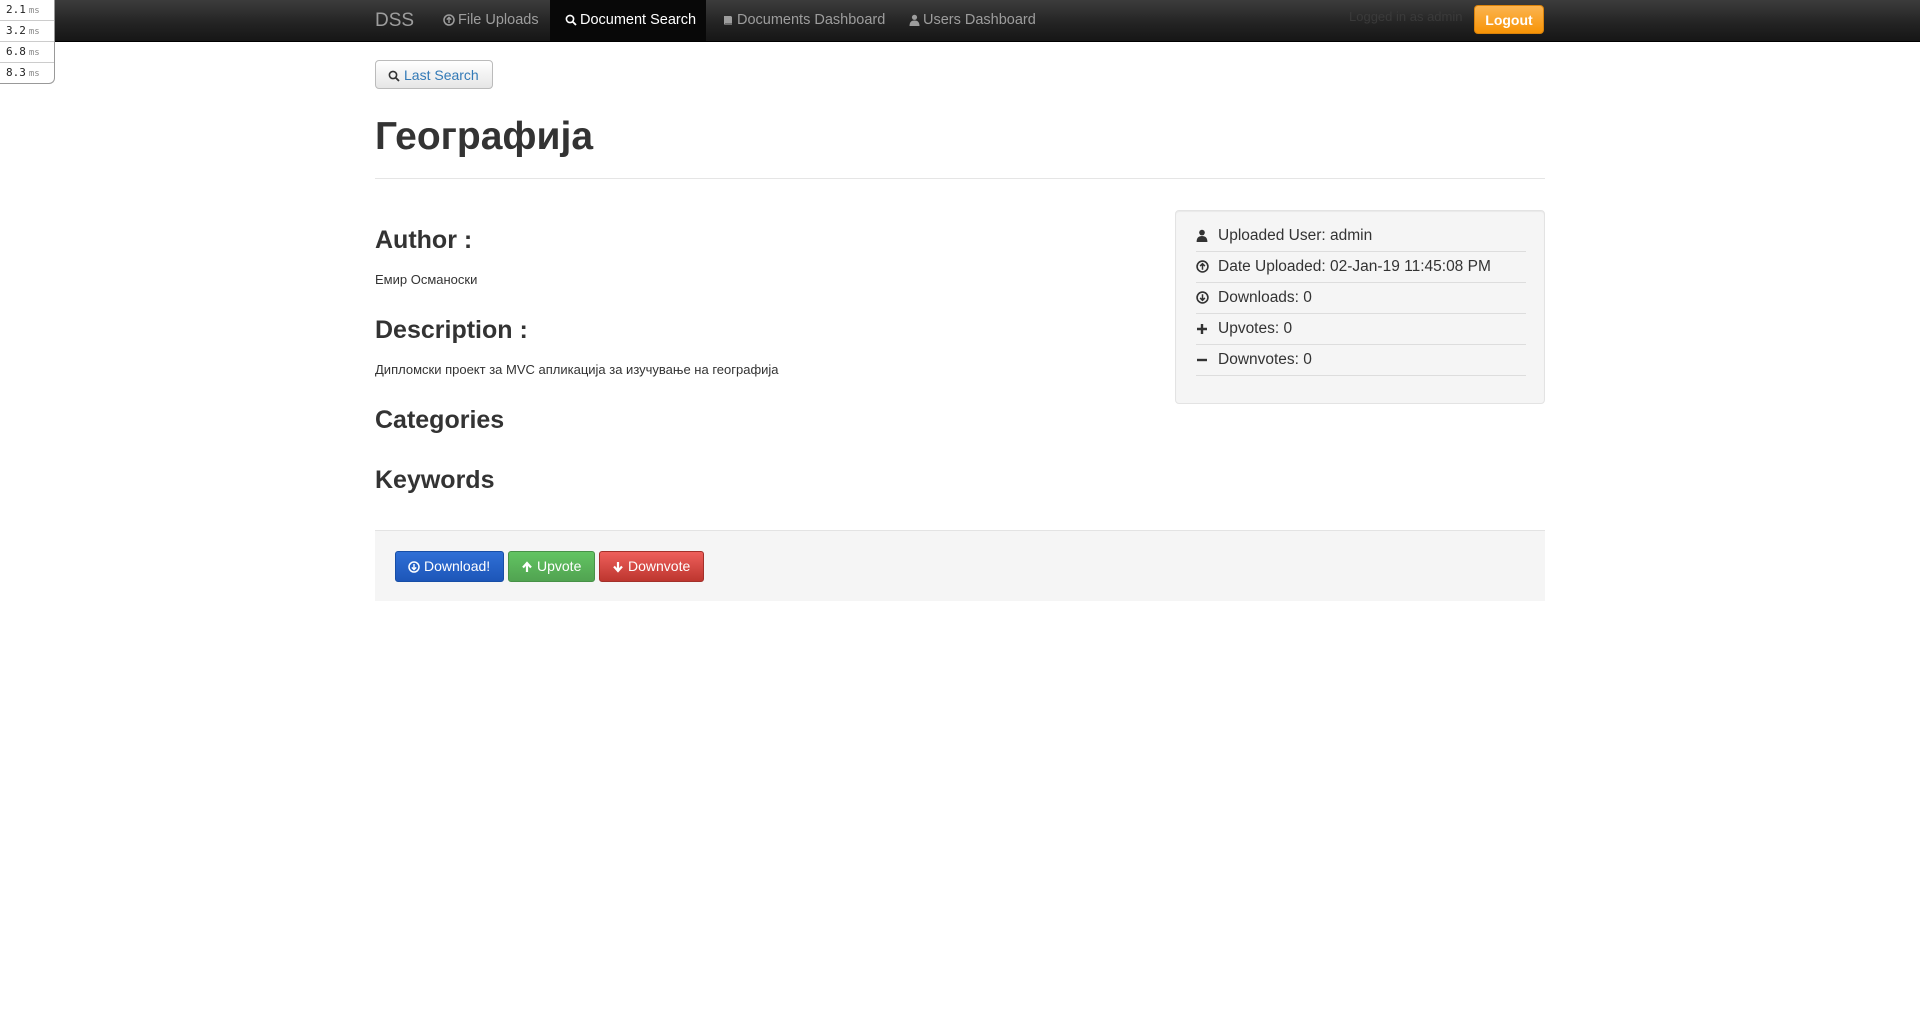 The height and width of the screenshot is (1009, 1920). I want to click on info-downloads: Downloads: 0, so click(1361, 298).